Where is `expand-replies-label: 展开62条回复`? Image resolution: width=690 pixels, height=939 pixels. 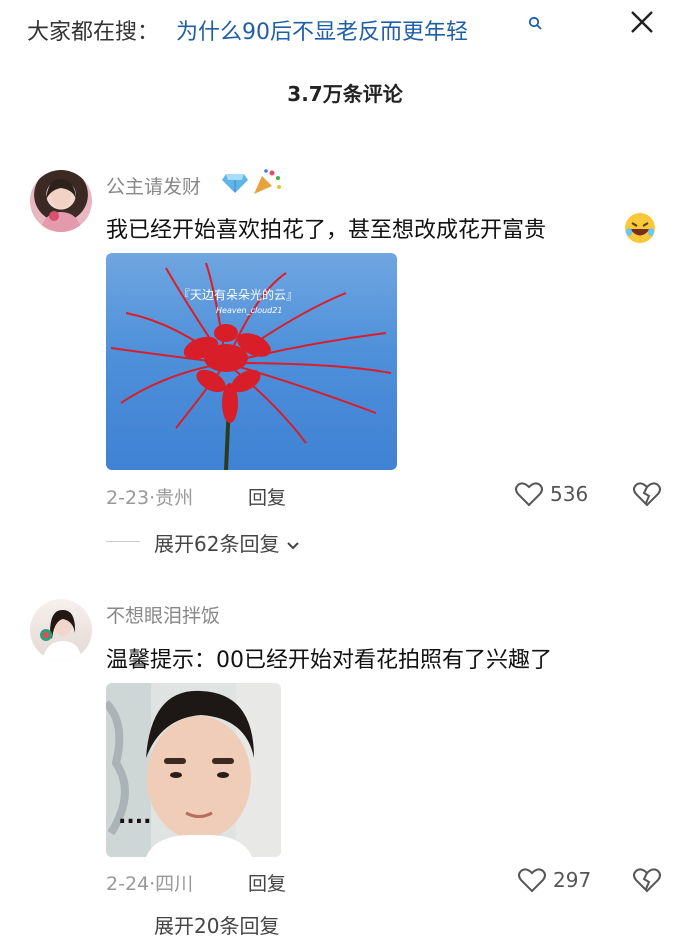 expand-replies-label: 展开62条回复 is located at coordinates (217, 544).